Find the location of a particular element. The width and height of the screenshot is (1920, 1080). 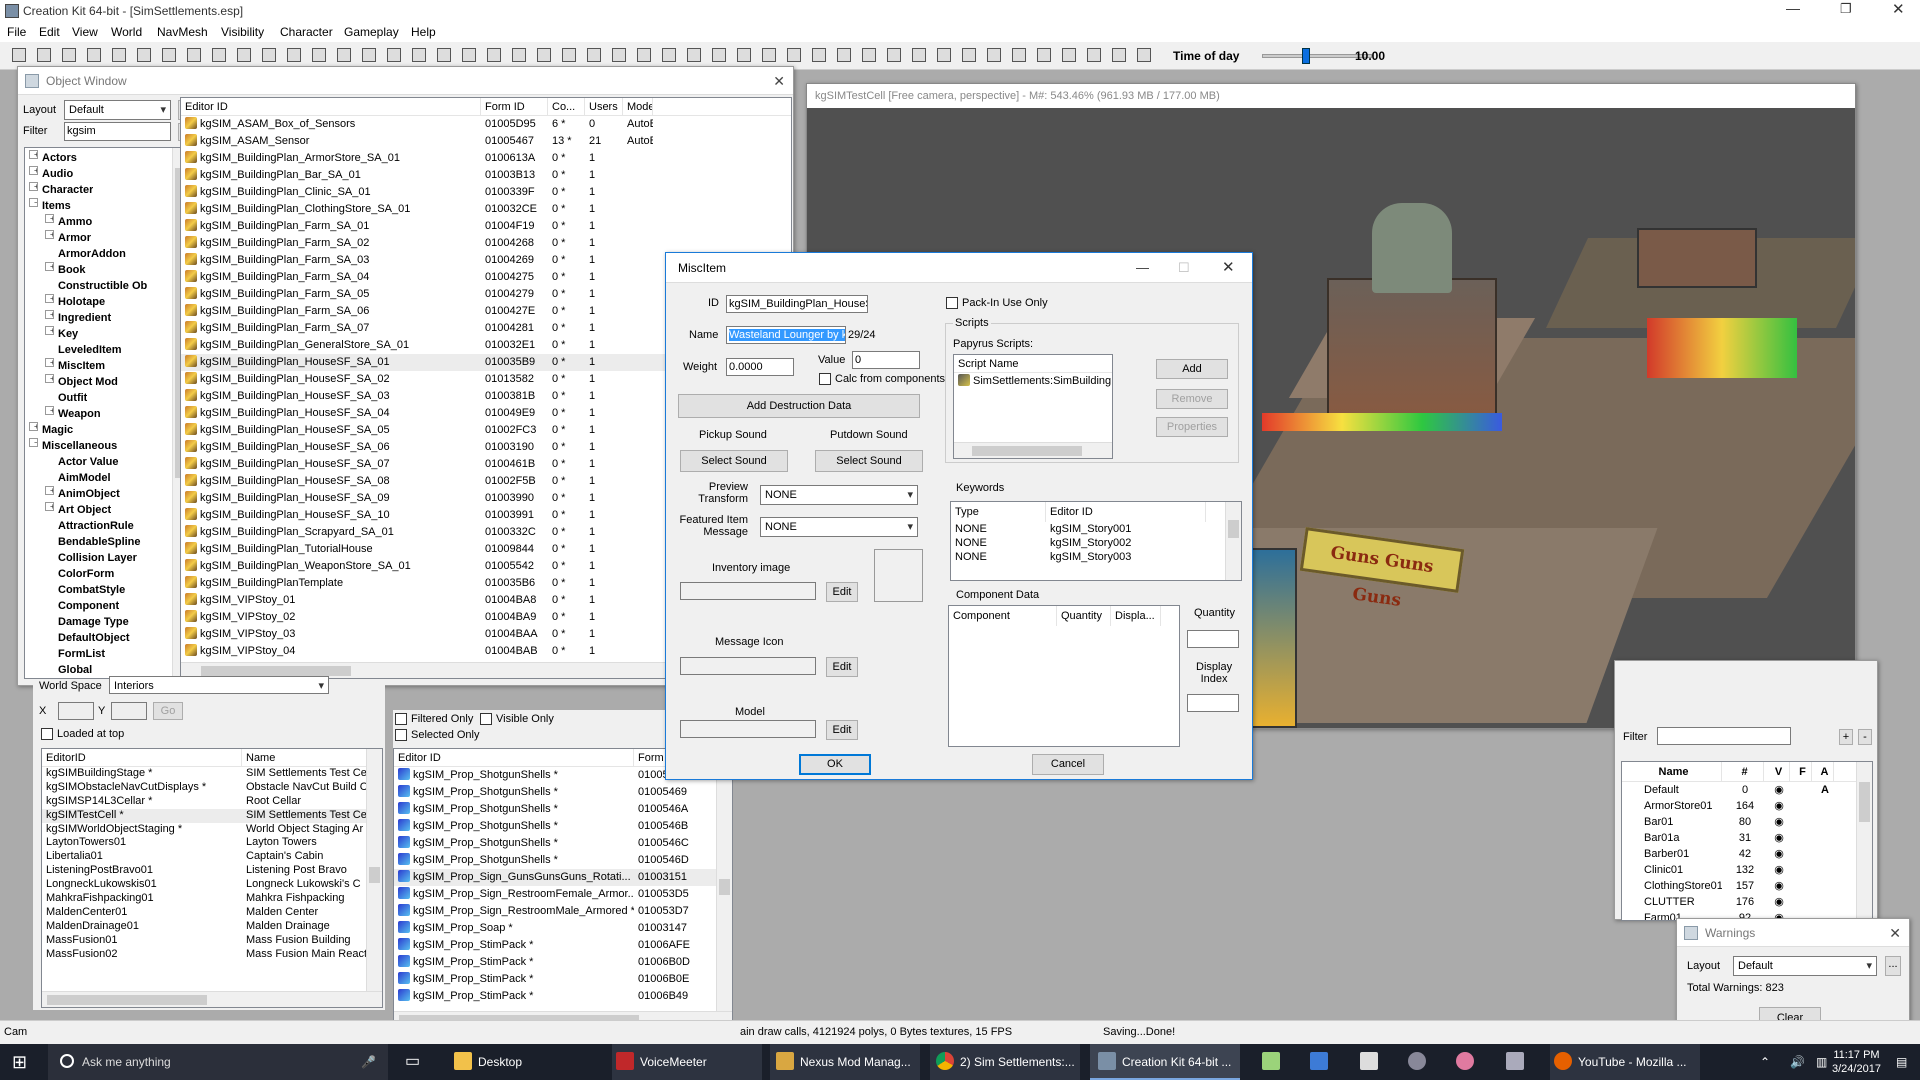

cortana-search: Ask me anything 🎤 is located at coordinates (218, 1062).